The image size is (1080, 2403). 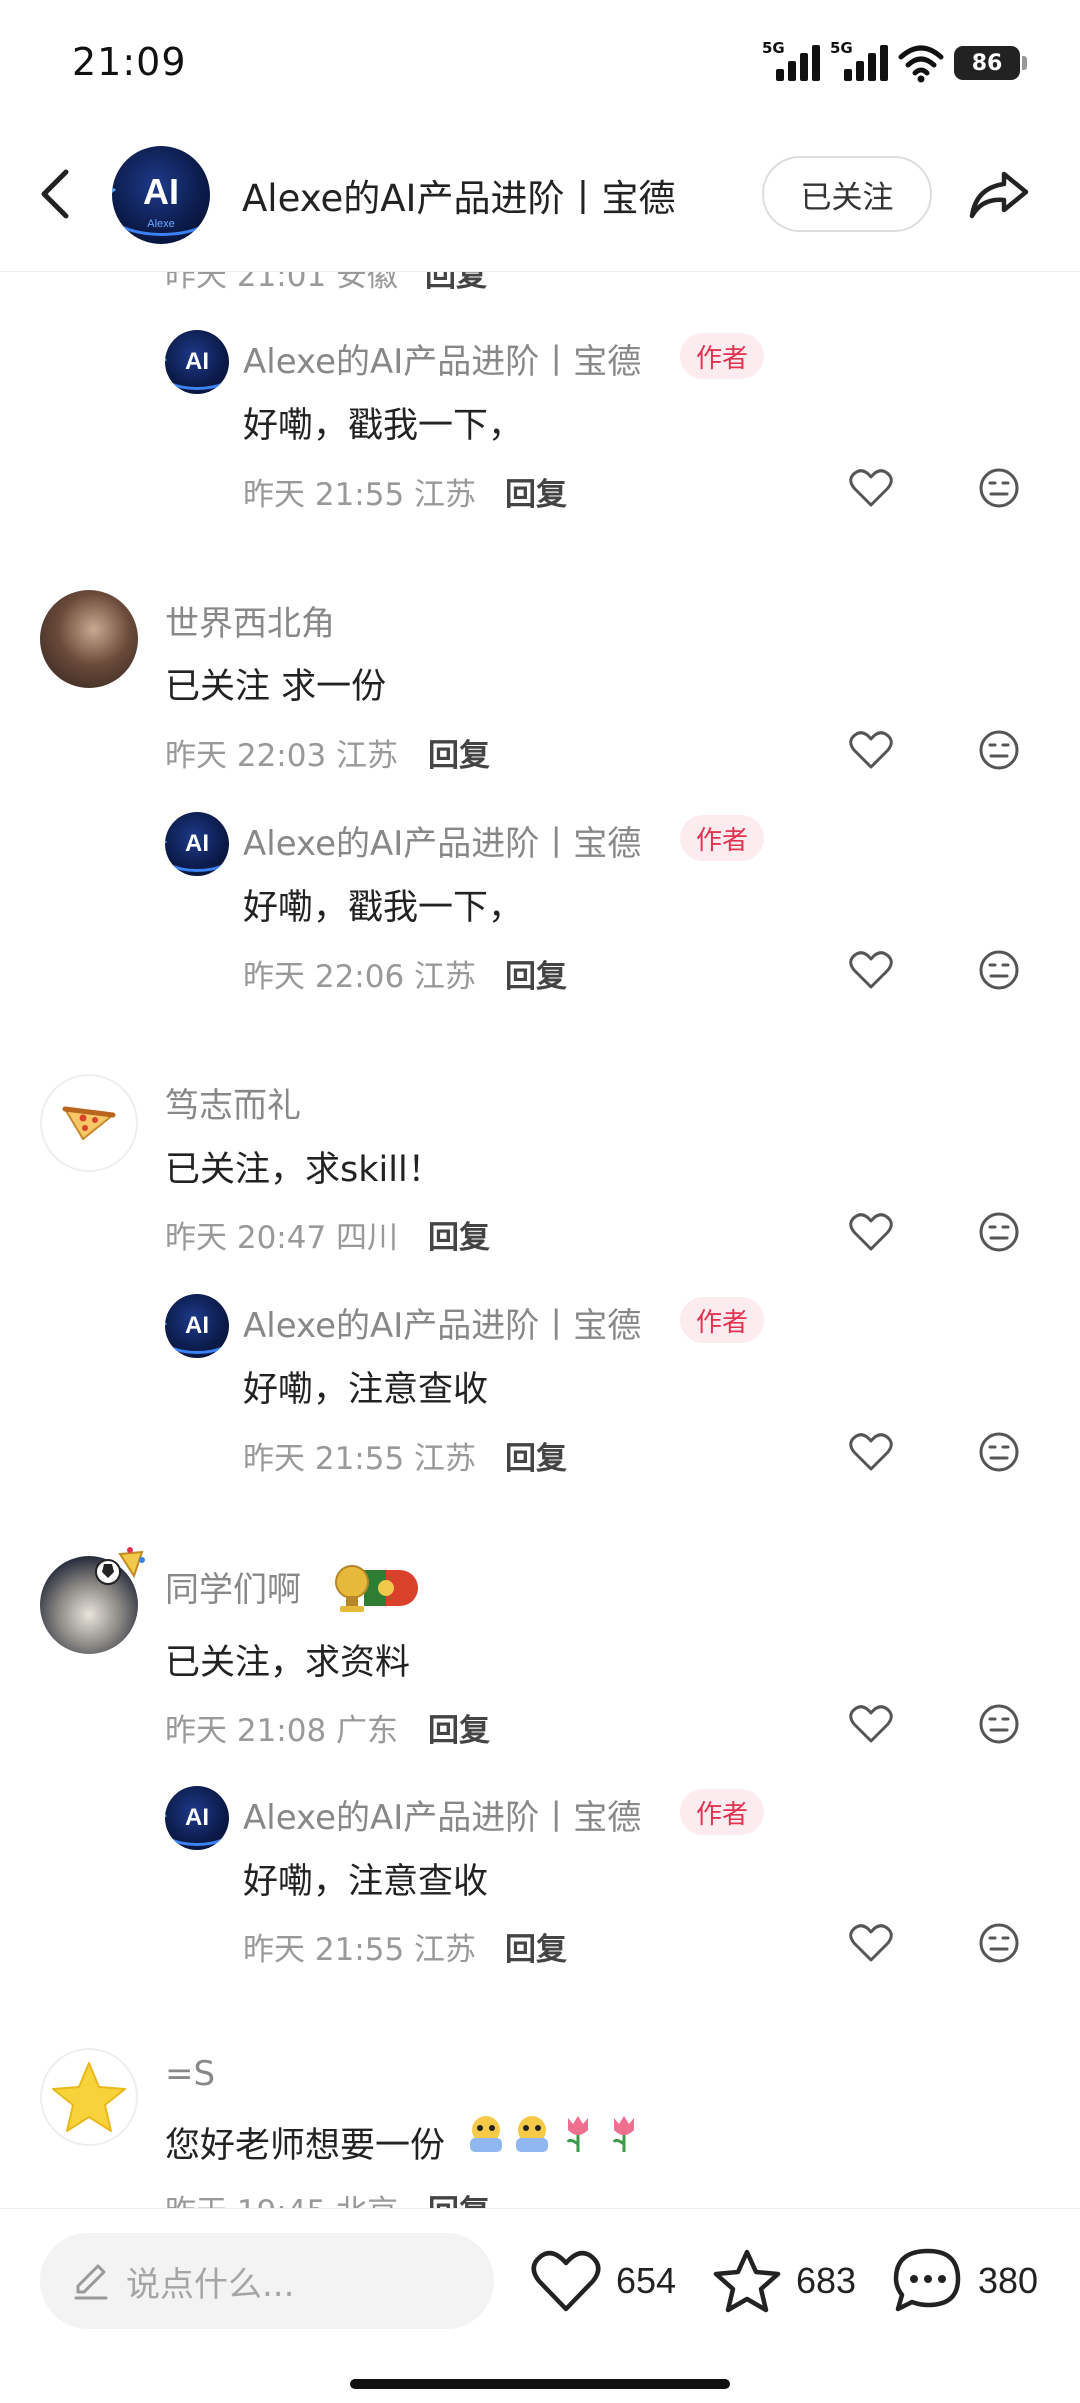 I want to click on pen-icon, so click(x=91, y=2282).